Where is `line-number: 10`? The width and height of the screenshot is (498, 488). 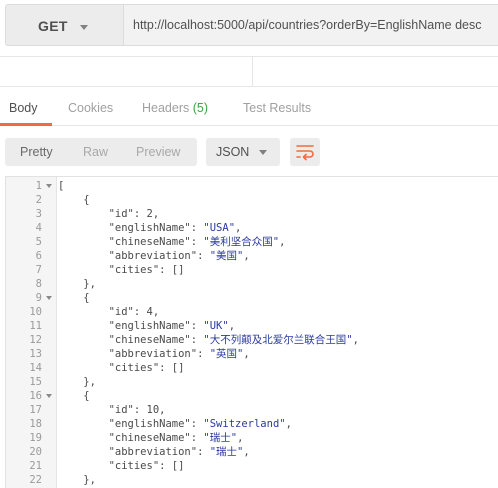
line-number: 10 is located at coordinates (35, 312).